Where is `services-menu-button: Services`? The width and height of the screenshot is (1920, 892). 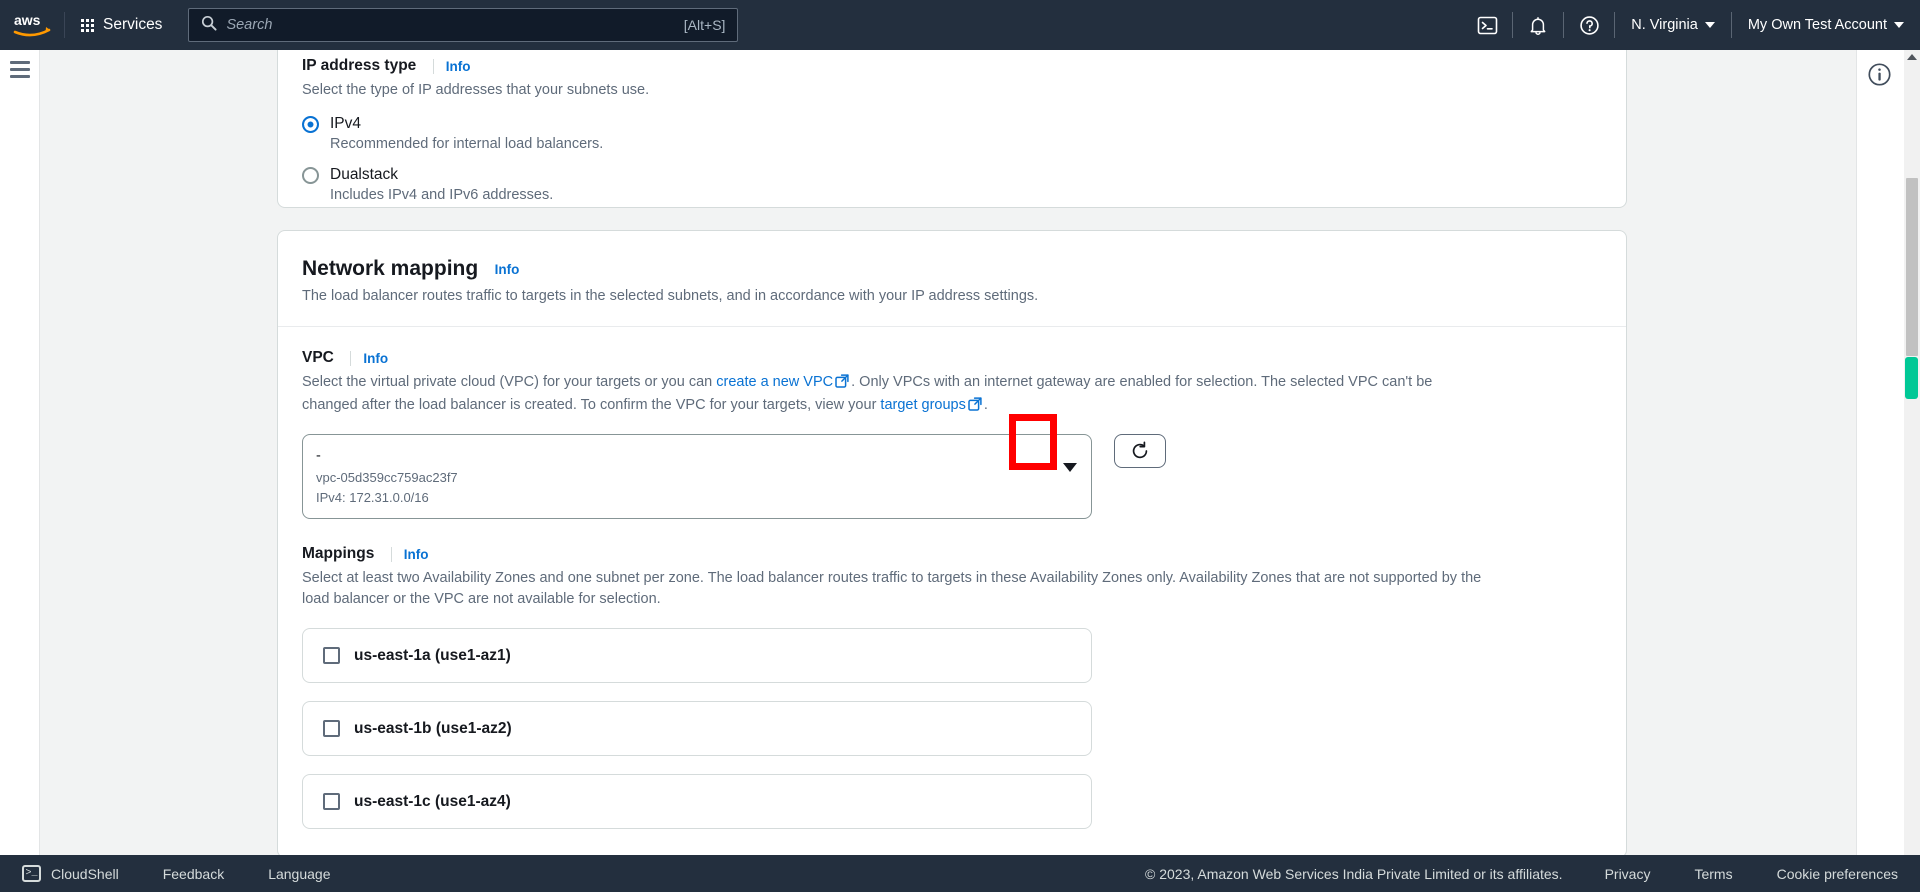 services-menu-button: Services is located at coordinates (120, 25).